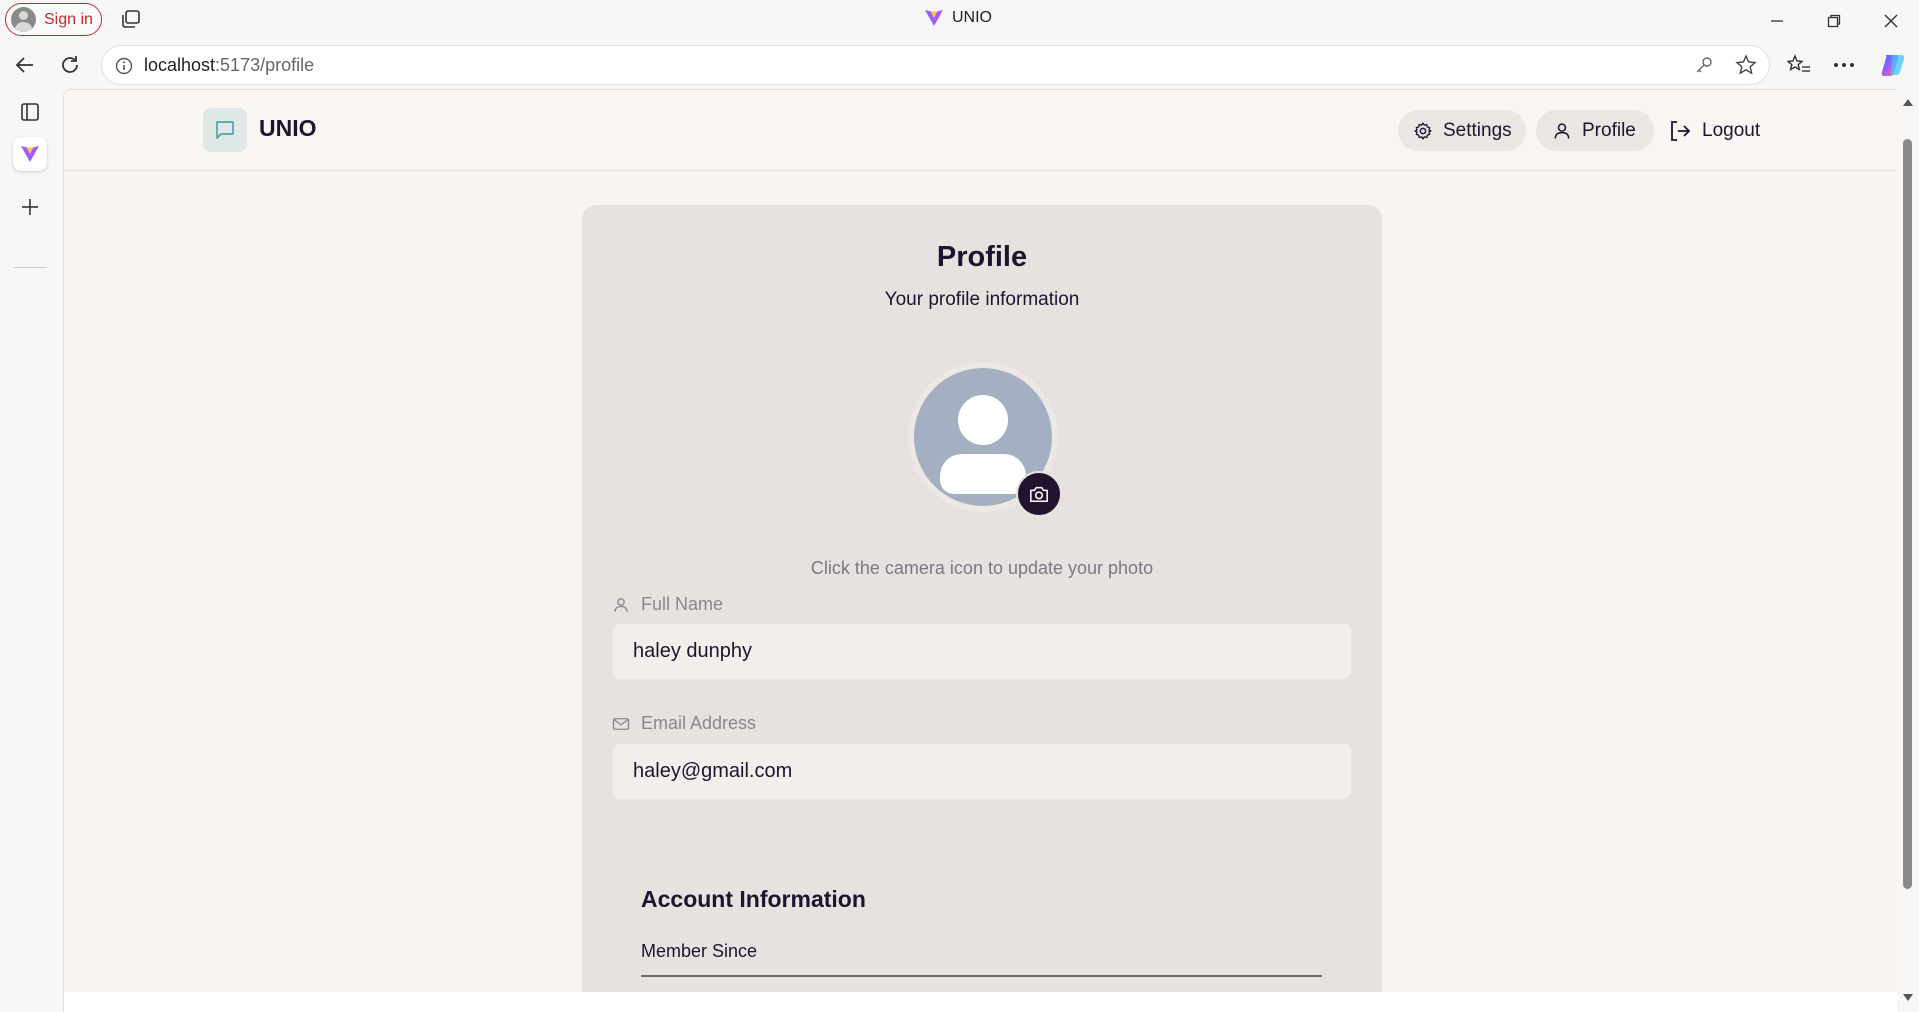 This screenshot has height=1012, width=1919. I want to click on profile-avatar-icon, so click(23, 19).